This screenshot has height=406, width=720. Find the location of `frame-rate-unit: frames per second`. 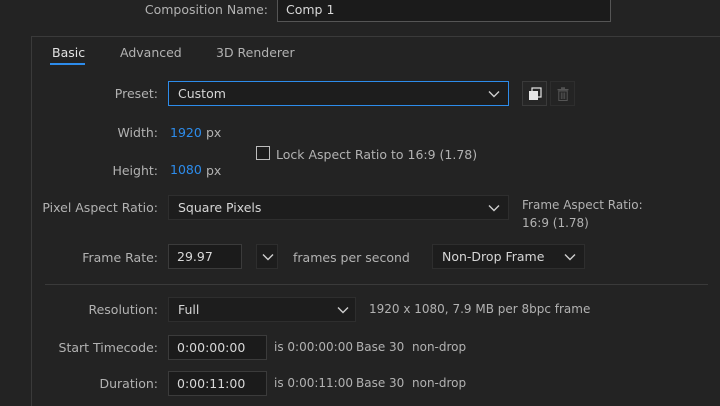

frame-rate-unit: frames per second is located at coordinates (351, 257).